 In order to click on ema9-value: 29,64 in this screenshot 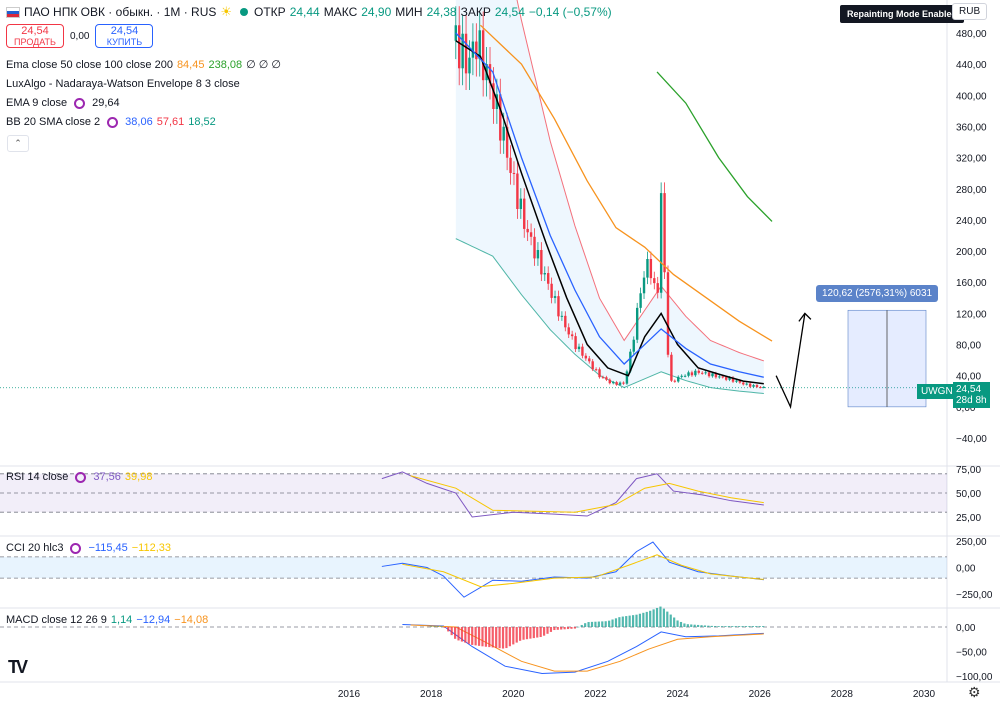, I will do `click(106, 103)`.